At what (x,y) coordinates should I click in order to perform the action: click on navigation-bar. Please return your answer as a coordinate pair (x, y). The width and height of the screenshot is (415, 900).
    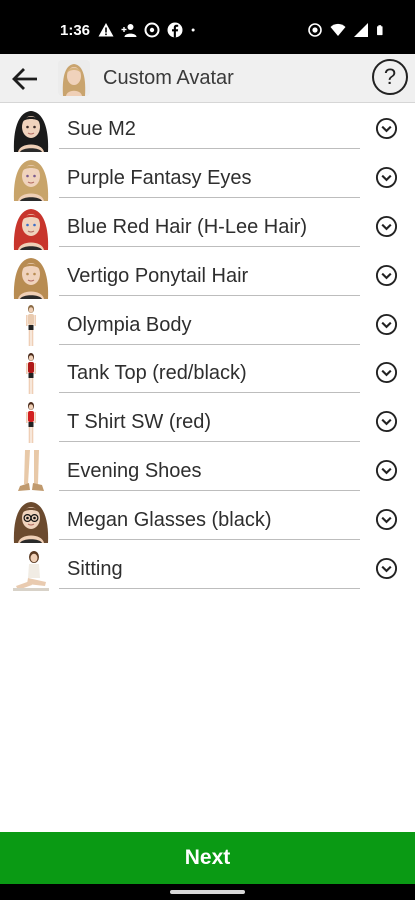
    Looking at the image, I should click on (207, 892).